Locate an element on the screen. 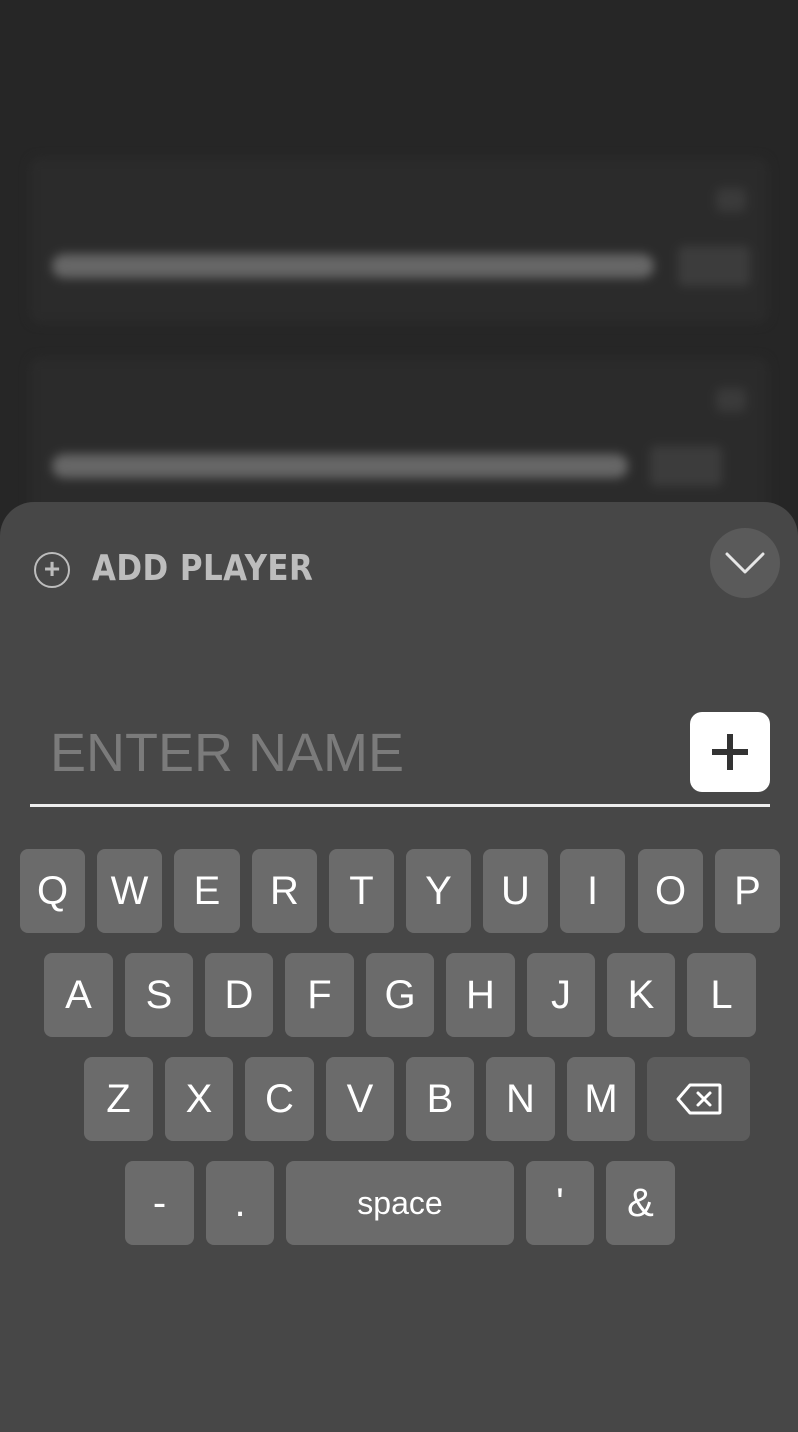 The width and height of the screenshot is (798, 1432). key-k: K is located at coordinates (641, 995).